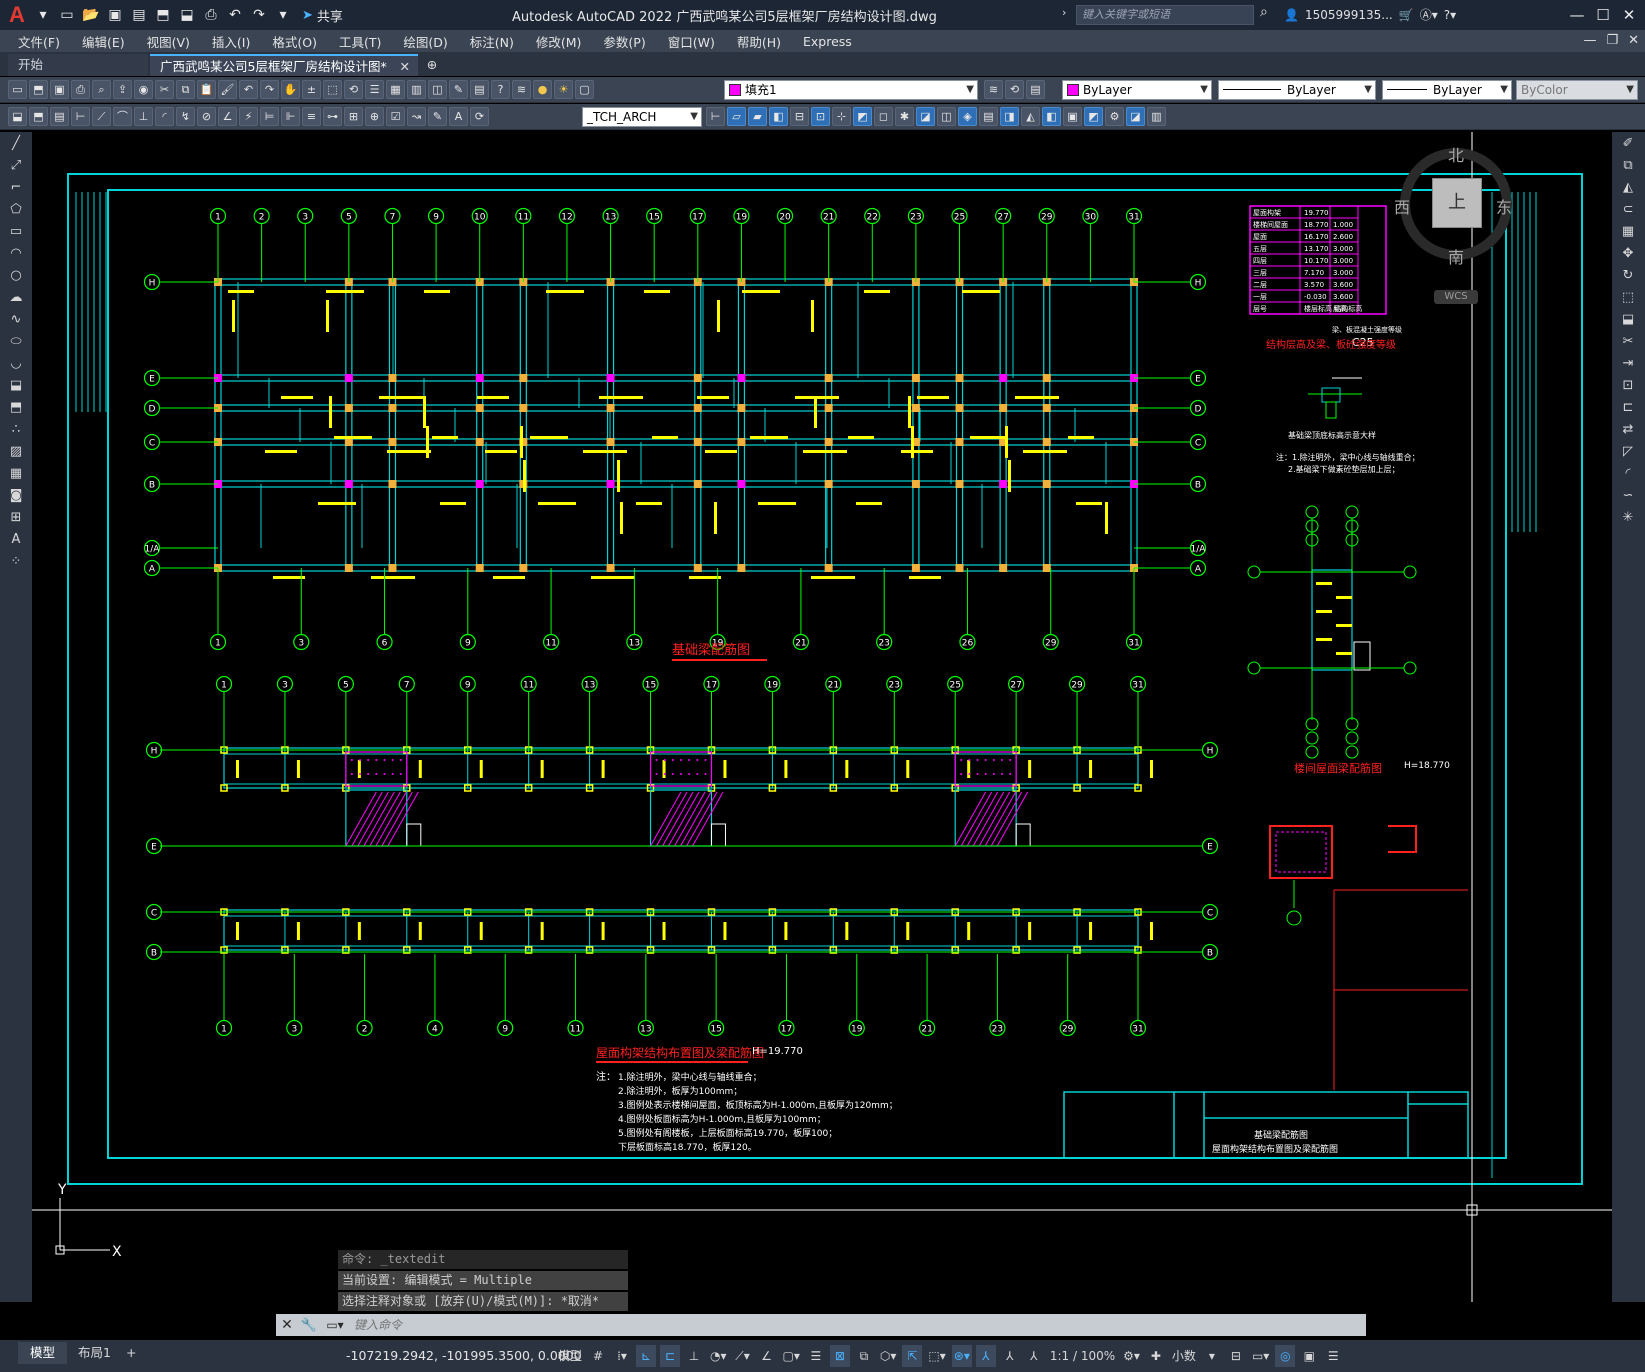 The width and height of the screenshot is (1645, 1372). I want to click on object-snap-tracking-icon: ∠, so click(767, 1356).